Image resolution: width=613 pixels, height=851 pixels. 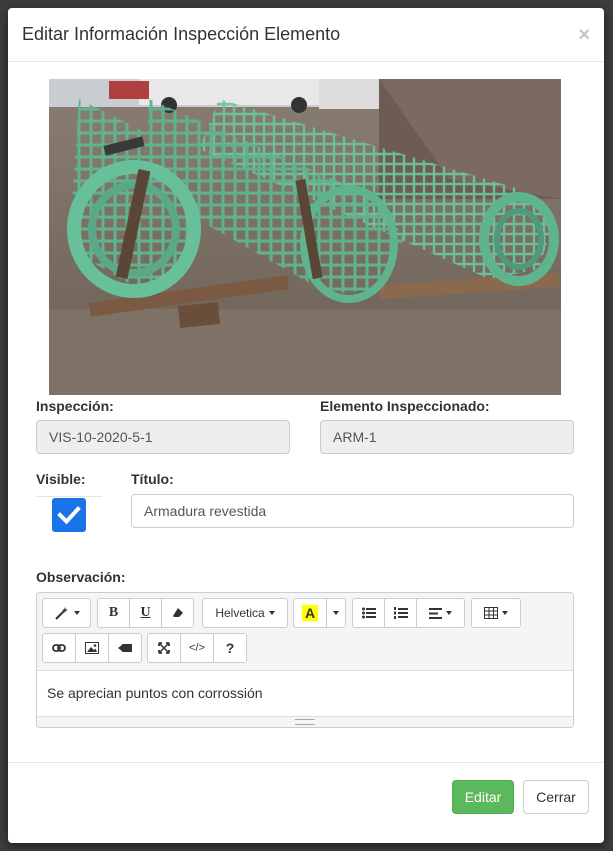 What do you see at coordinates (306, 802) in the screenshot?
I see `modal-footer: Editar Cerrar` at bounding box center [306, 802].